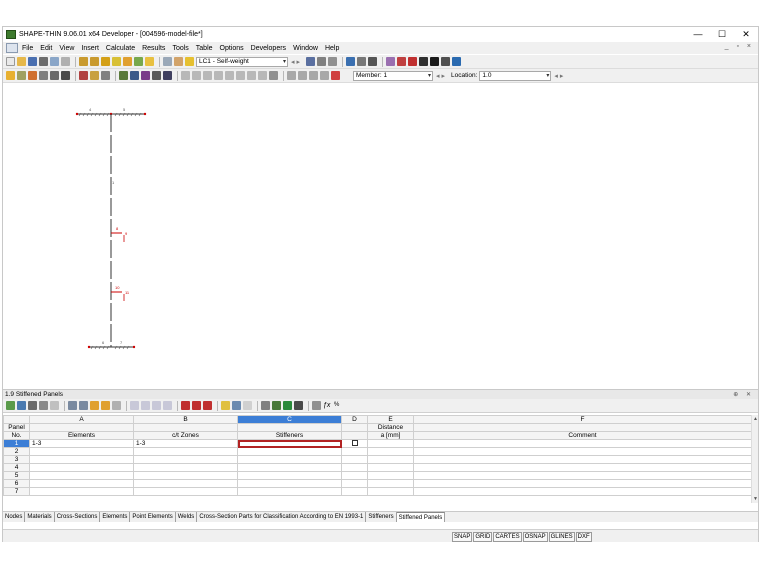 This screenshot has width=760, height=570. Describe the element at coordinates (296, 62) in the screenshot. I see `loadcase-nav-arrows: ◂▸` at that location.